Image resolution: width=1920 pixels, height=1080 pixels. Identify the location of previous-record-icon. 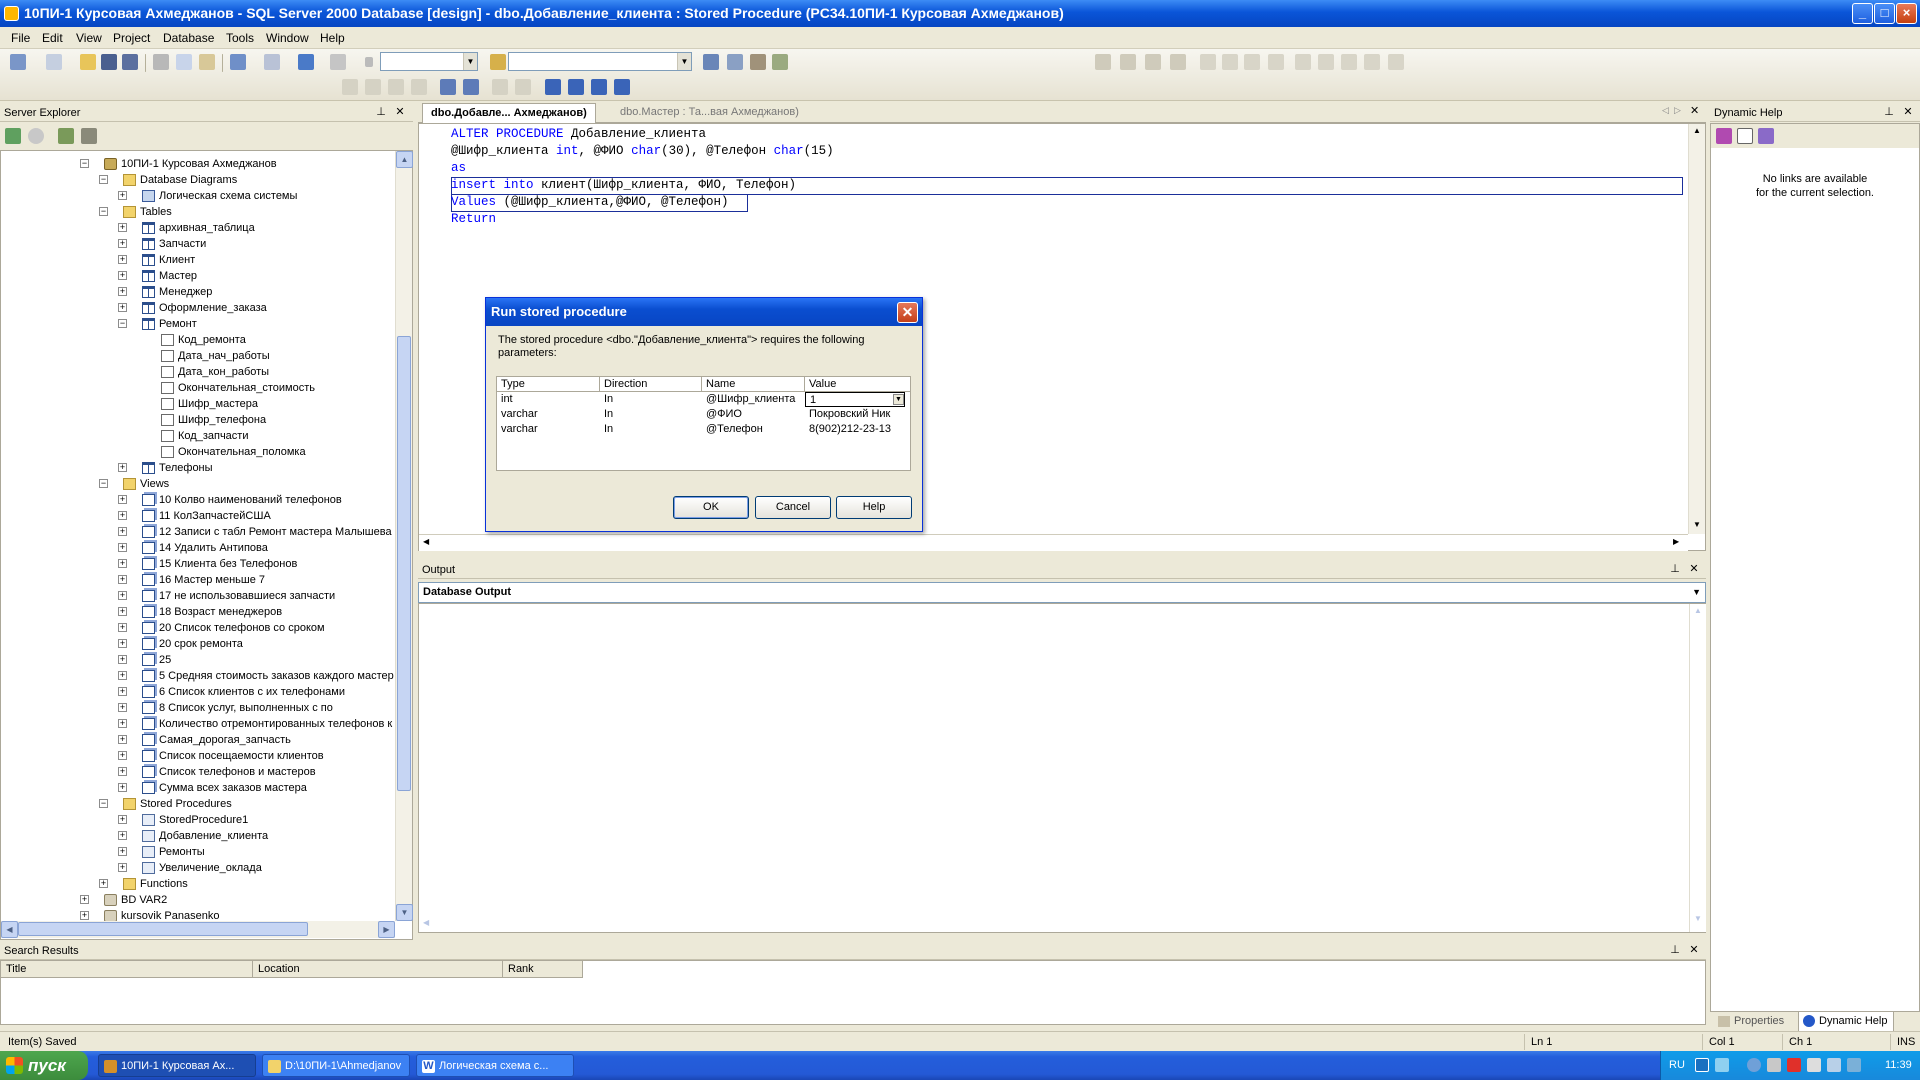
(1326, 62).